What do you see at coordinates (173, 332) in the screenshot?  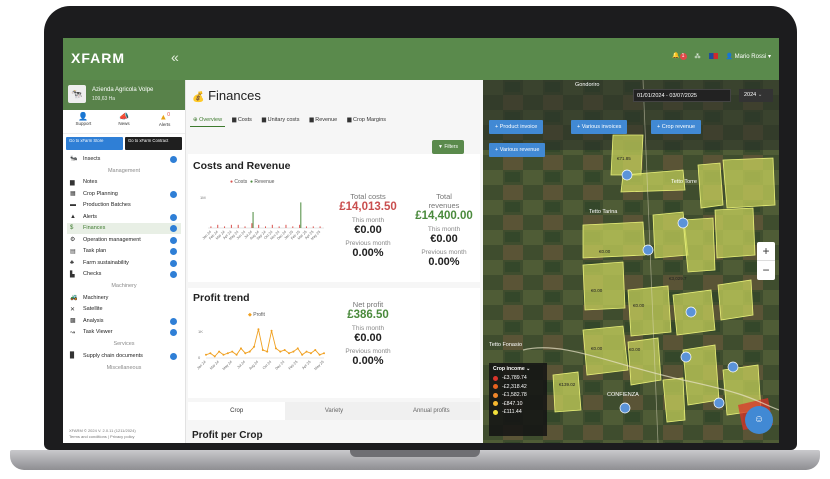 I see `info-badge-icon` at bounding box center [173, 332].